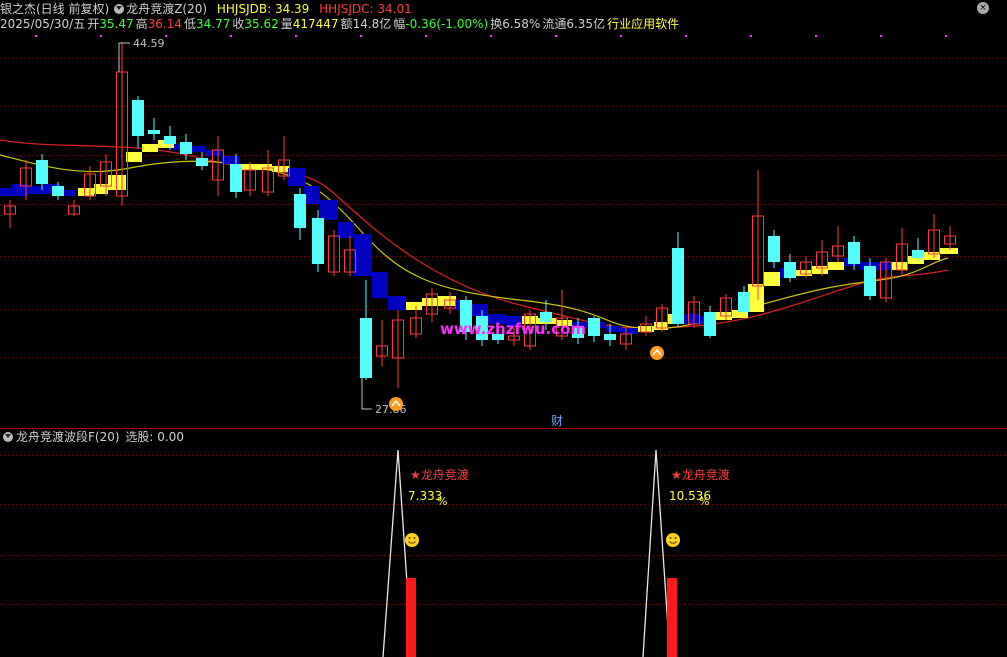 The width and height of the screenshot is (1007, 657). I want to click on indicator-menu-icon, so click(8, 437).